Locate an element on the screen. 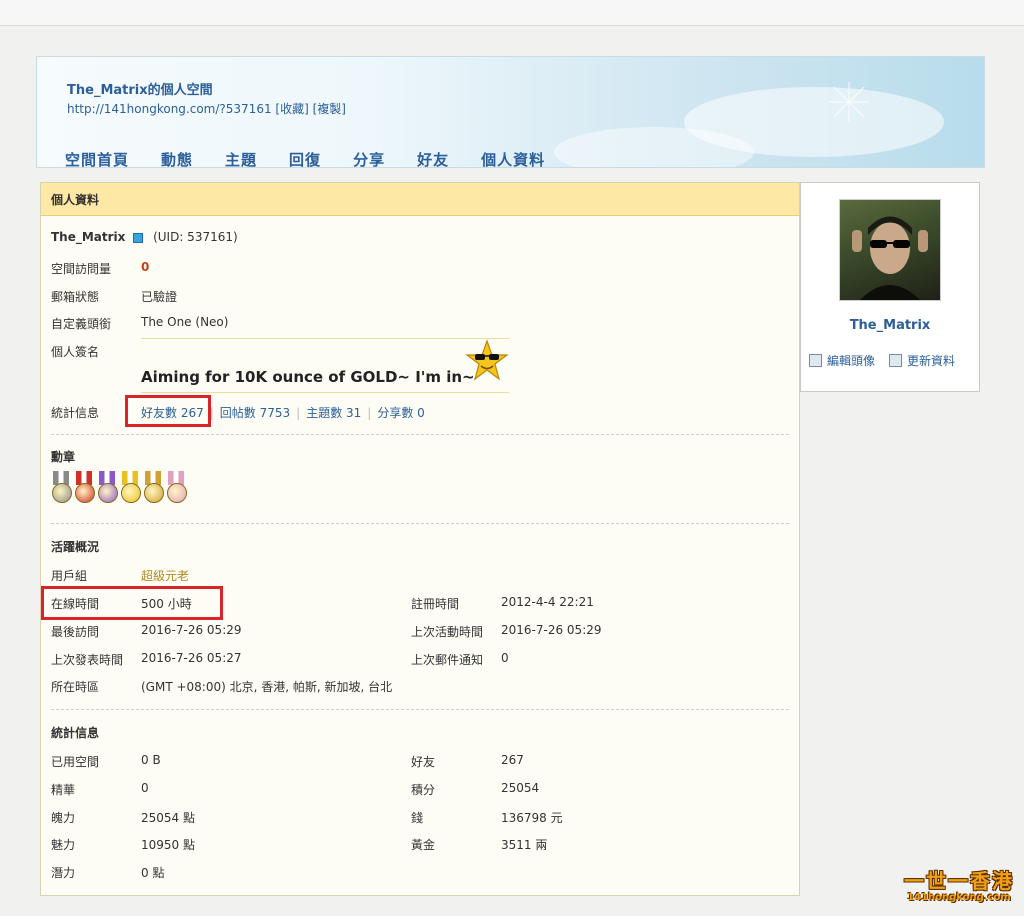 The image size is (1024, 916). email-label: 郵箱狀態 is located at coordinates (75, 297).